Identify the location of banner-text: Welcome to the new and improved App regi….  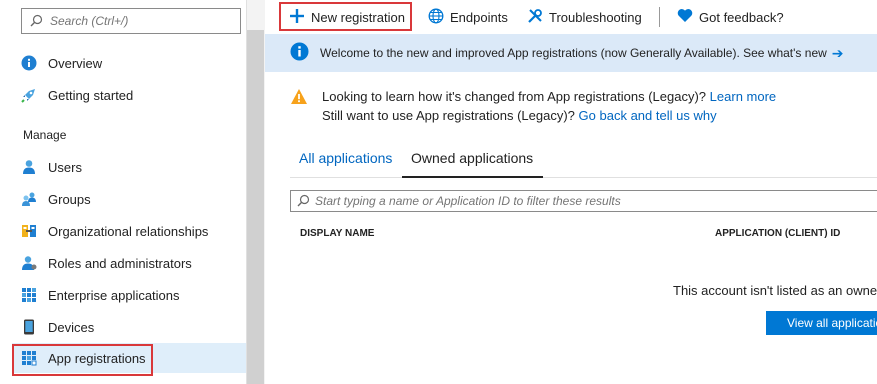
(573, 53).